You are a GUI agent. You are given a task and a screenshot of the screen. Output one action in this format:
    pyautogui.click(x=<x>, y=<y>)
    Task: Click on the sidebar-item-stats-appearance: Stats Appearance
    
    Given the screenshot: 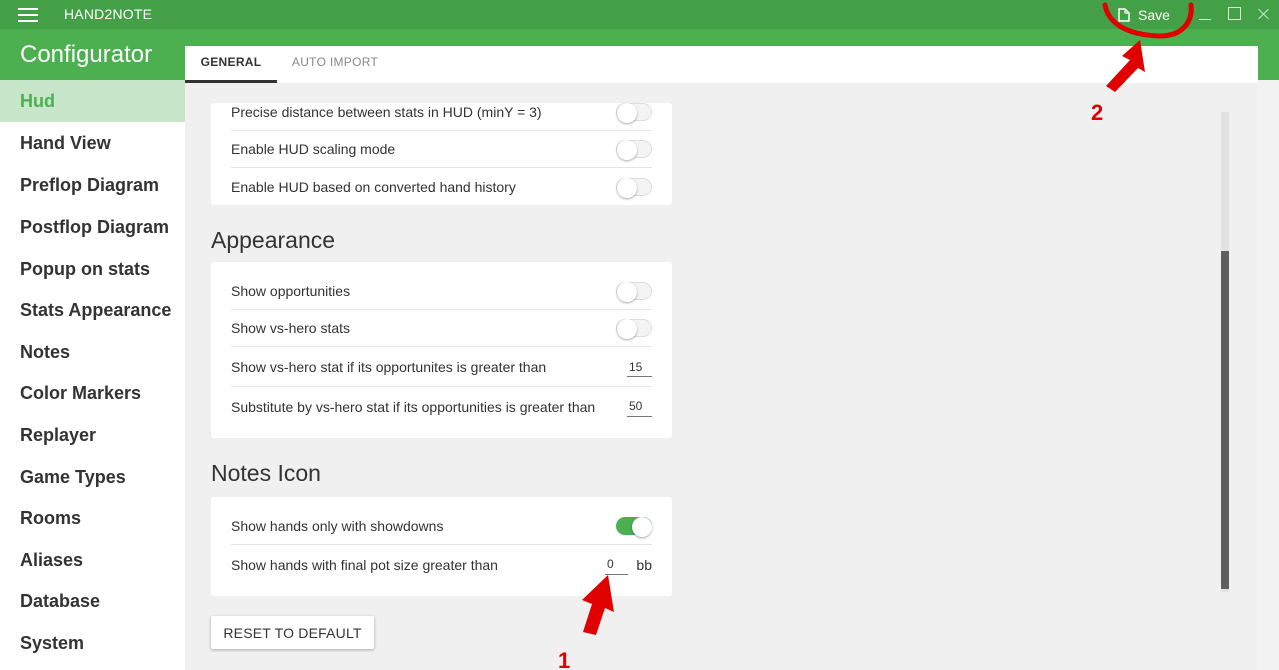 What is the action you would take?
    pyautogui.click(x=92, y=310)
    